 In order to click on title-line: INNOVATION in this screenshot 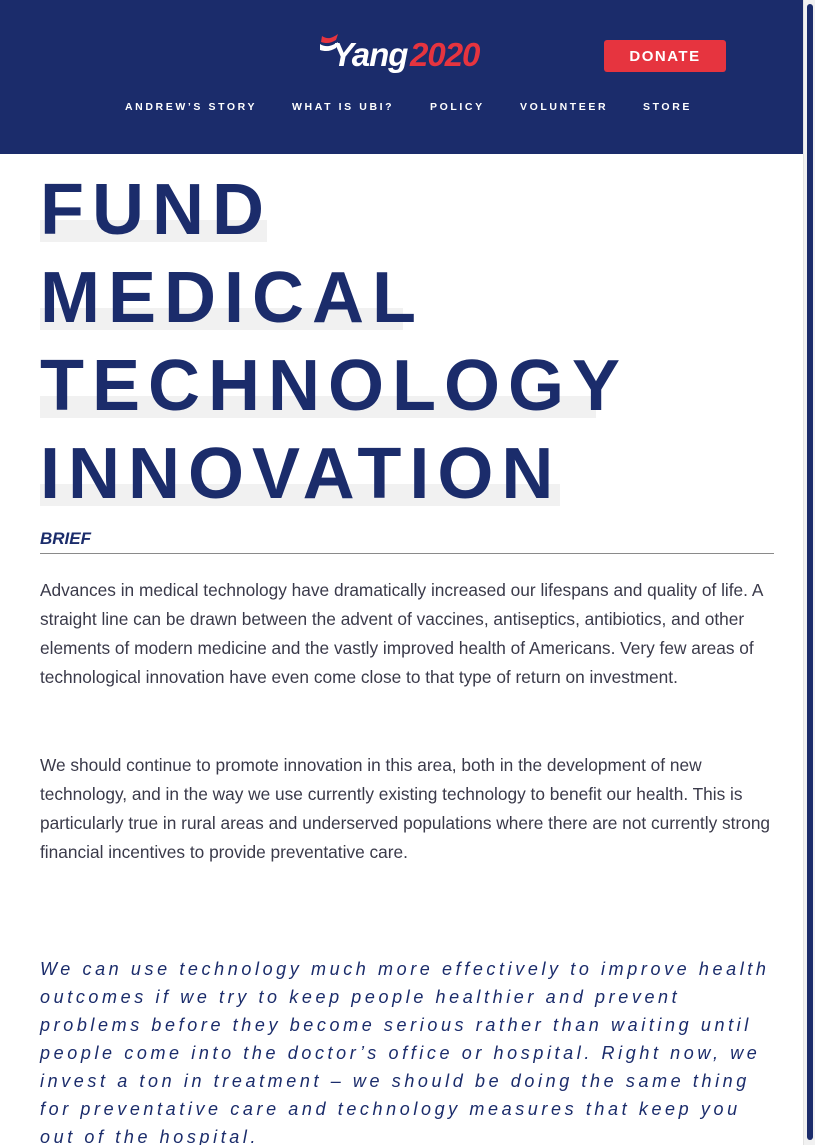, I will do `click(334, 474)`.